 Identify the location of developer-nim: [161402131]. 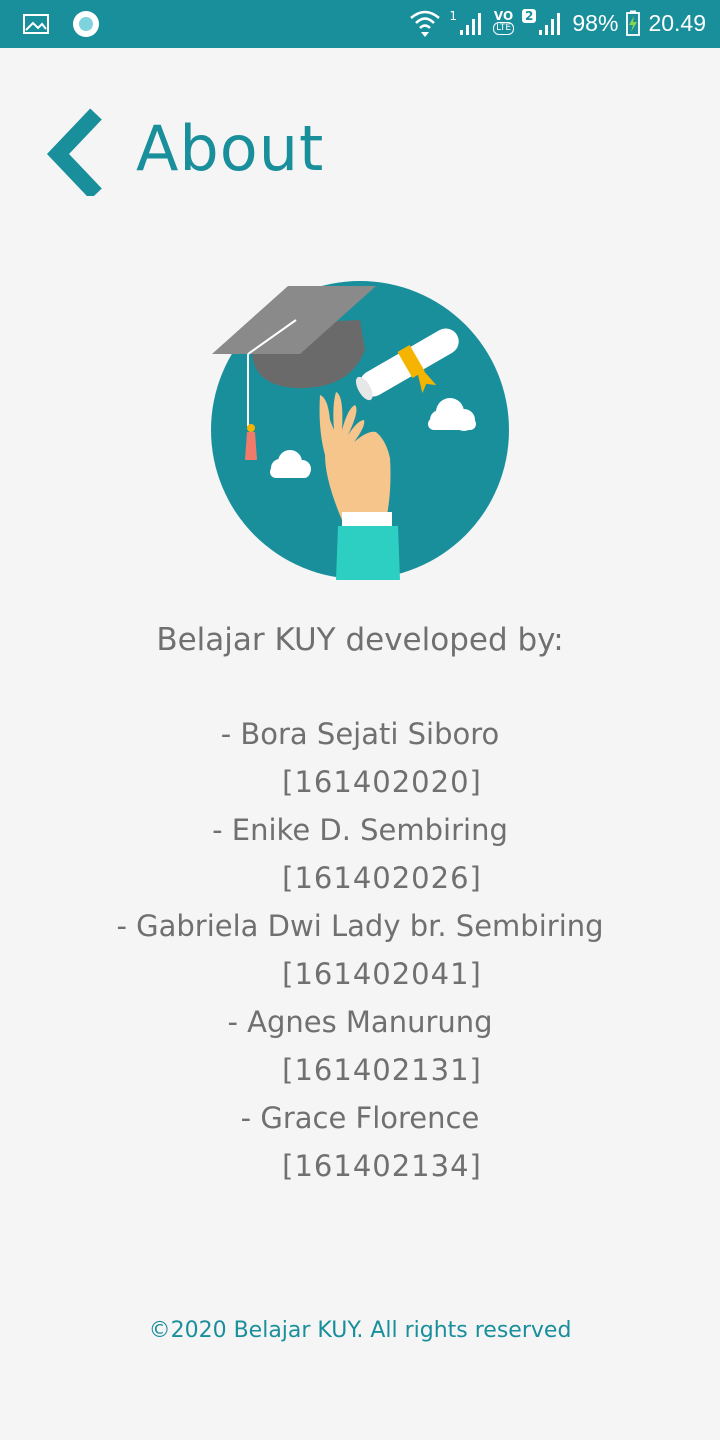
(382, 1070).